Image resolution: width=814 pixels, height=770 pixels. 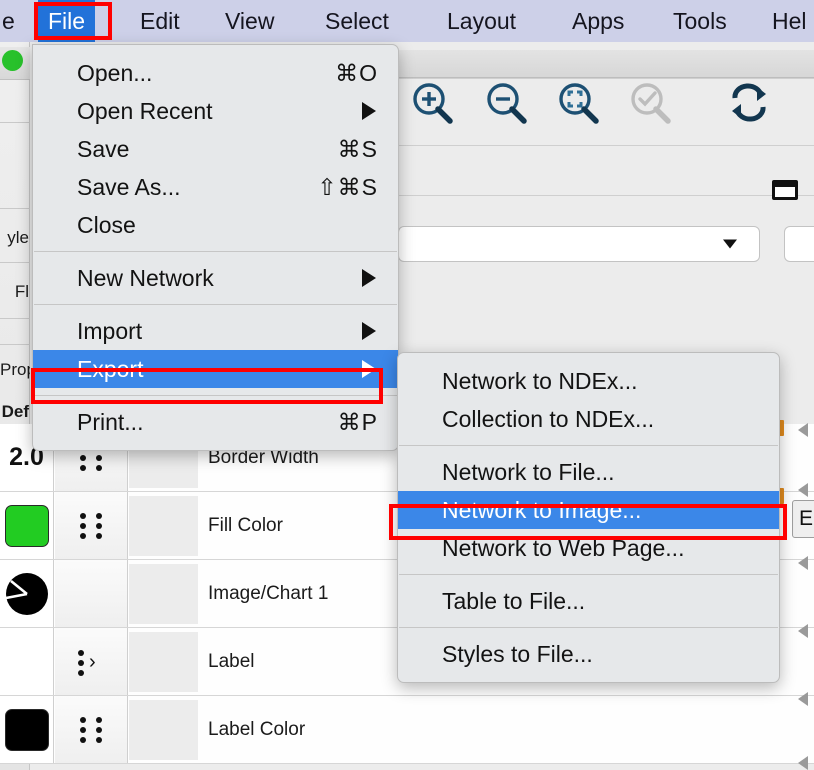 What do you see at coordinates (215, 111) in the screenshot?
I see `menu-item-open-recent: Open Recent` at bounding box center [215, 111].